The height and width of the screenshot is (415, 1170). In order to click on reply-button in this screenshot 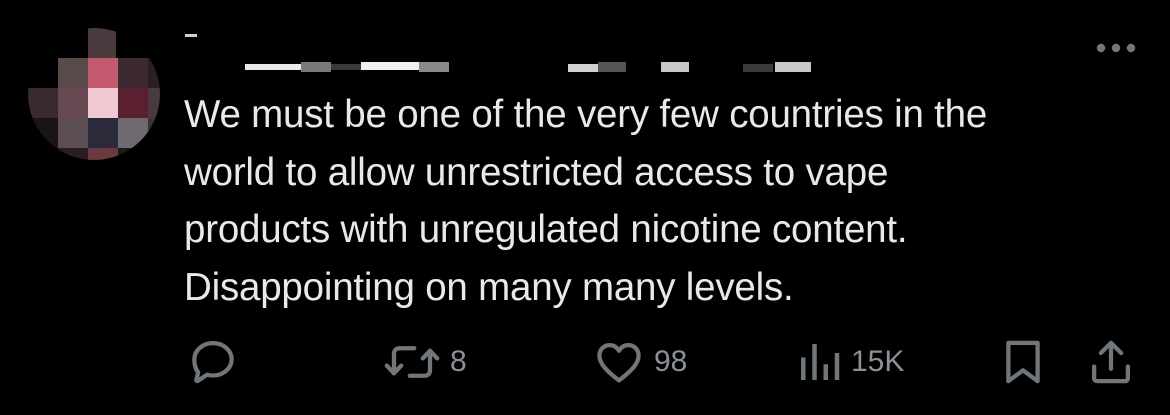, I will do `click(213, 362)`.